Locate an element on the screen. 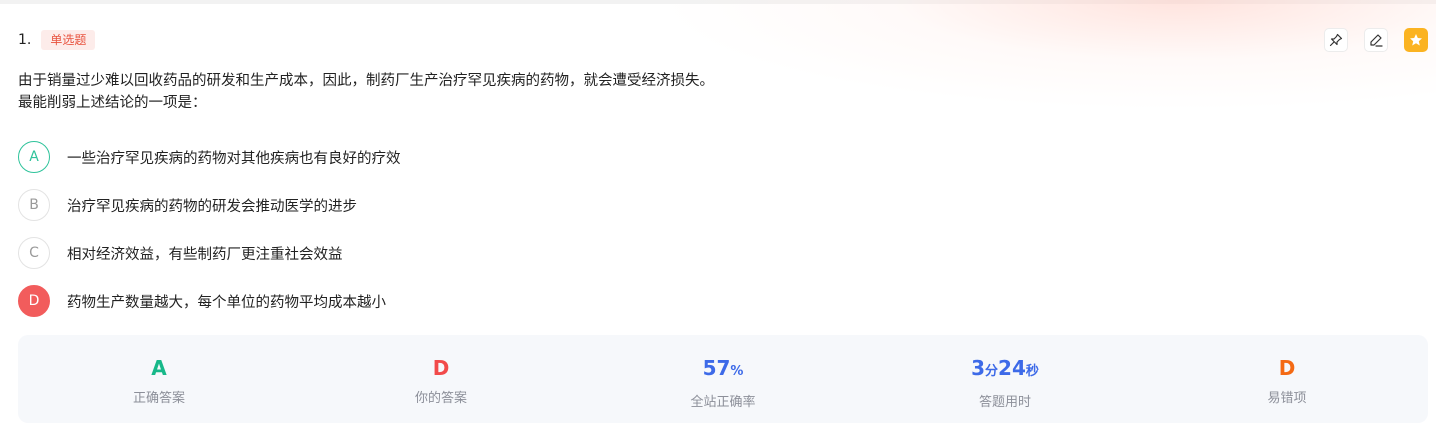  stat-time: 3 分 24 秒 答题用时 is located at coordinates (1005, 379).